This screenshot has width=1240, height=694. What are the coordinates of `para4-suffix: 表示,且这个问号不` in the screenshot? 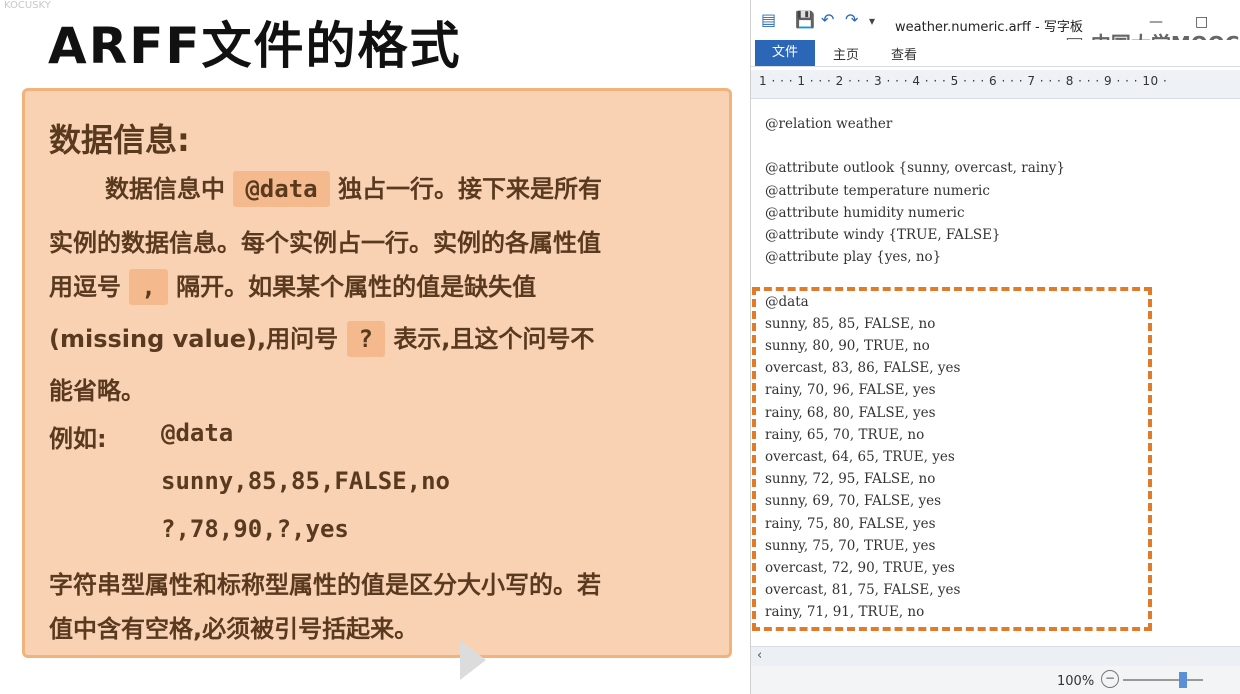 It's located at (494, 339).